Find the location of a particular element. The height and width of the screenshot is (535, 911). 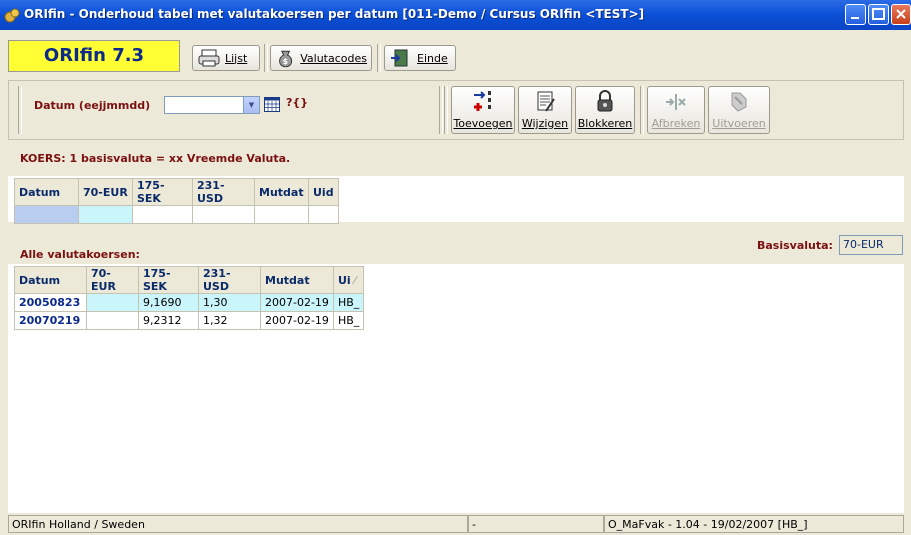

calendar-icon is located at coordinates (272, 104).